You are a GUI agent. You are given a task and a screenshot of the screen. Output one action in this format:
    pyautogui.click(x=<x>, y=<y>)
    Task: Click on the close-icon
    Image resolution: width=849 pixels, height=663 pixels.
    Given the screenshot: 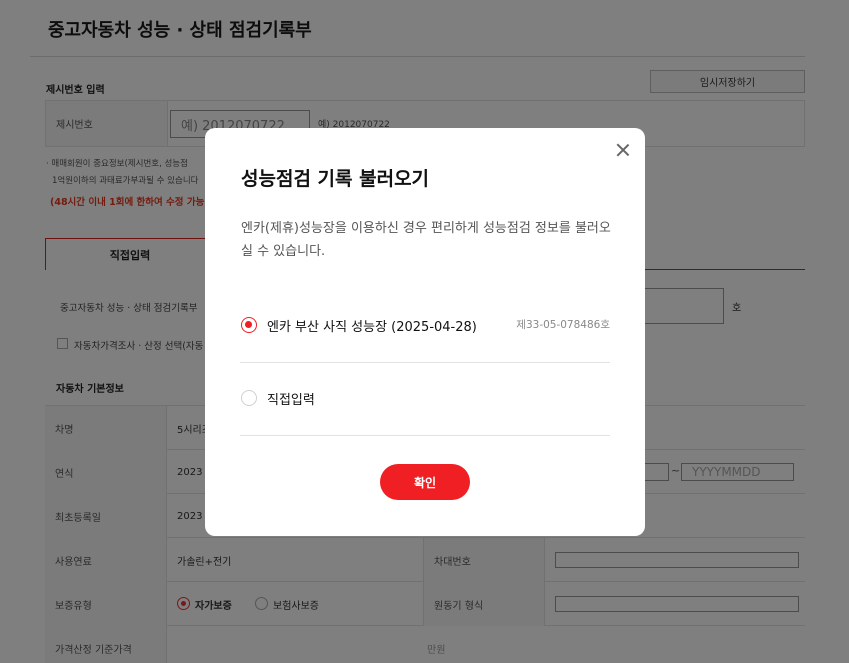 What is the action you would take?
    pyautogui.click(x=623, y=150)
    